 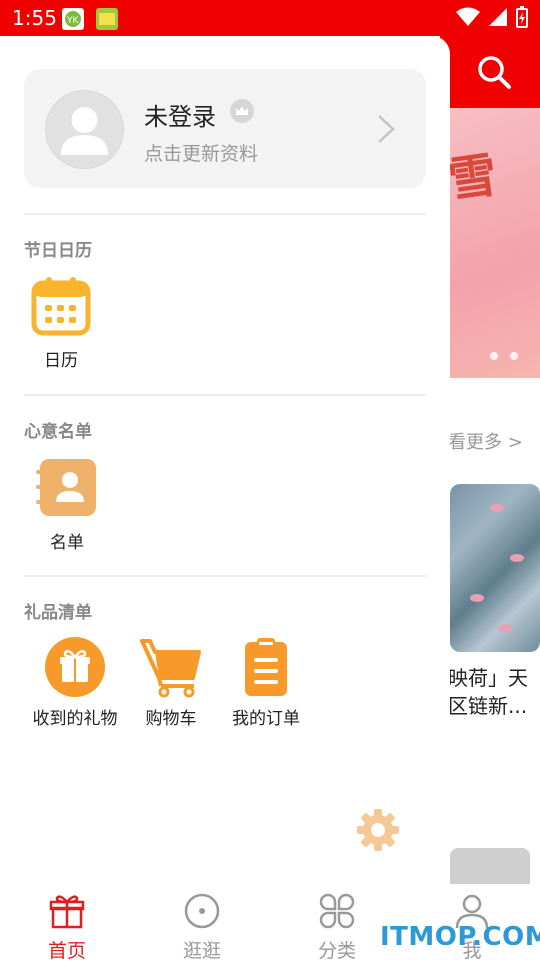 I want to click on profile-card: 未登录 点击更新资料, so click(x=225, y=128).